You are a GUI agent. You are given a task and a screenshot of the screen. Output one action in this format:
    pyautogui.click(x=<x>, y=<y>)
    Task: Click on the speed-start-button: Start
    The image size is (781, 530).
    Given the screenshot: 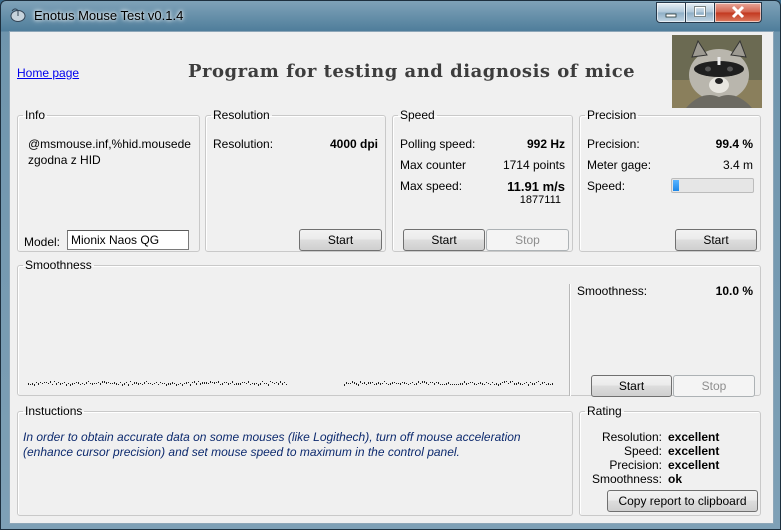 What is the action you would take?
    pyautogui.click(x=444, y=240)
    